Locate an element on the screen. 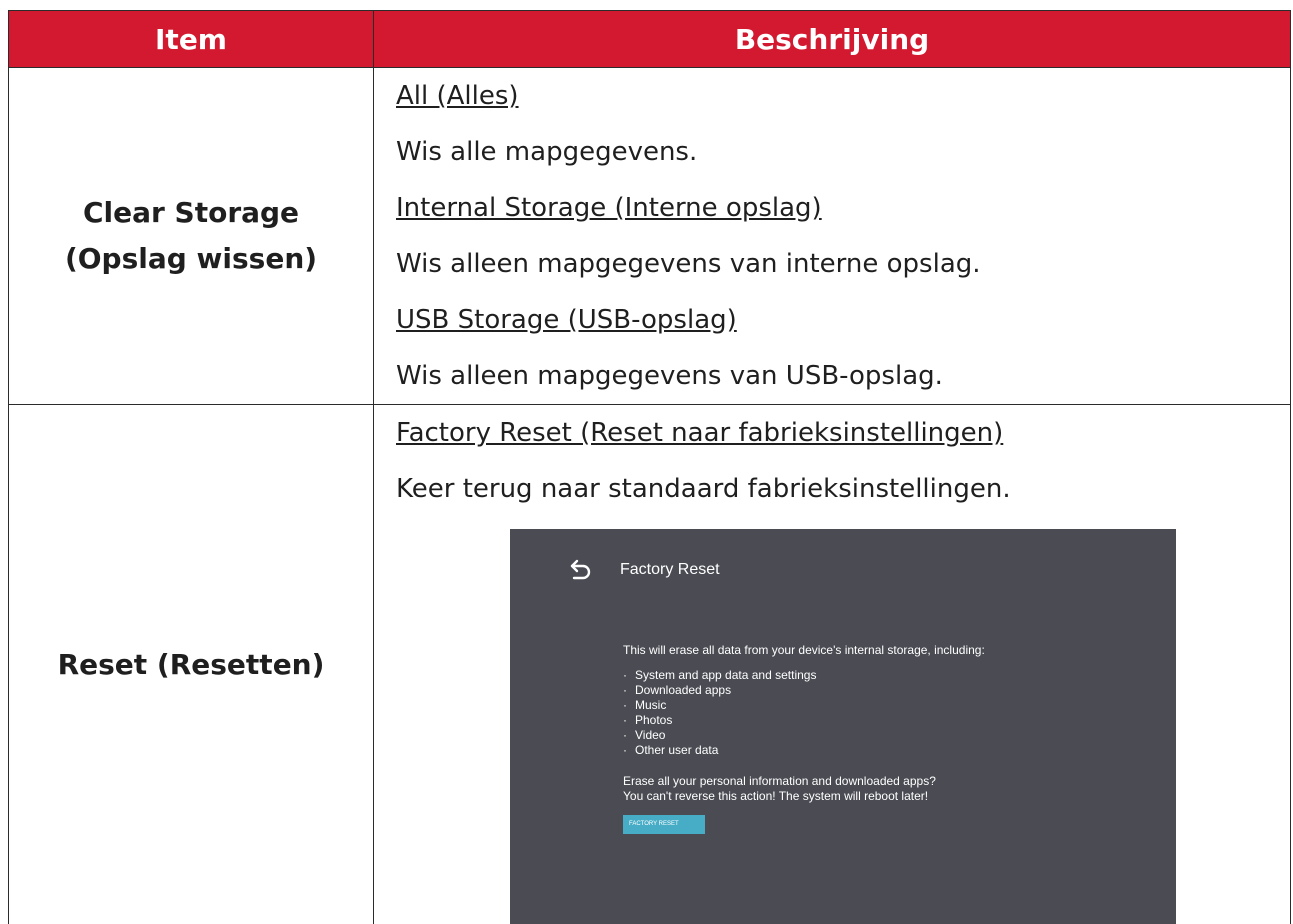 The height and width of the screenshot is (924, 1293). back-arrow-icon is located at coordinates (581, 570).